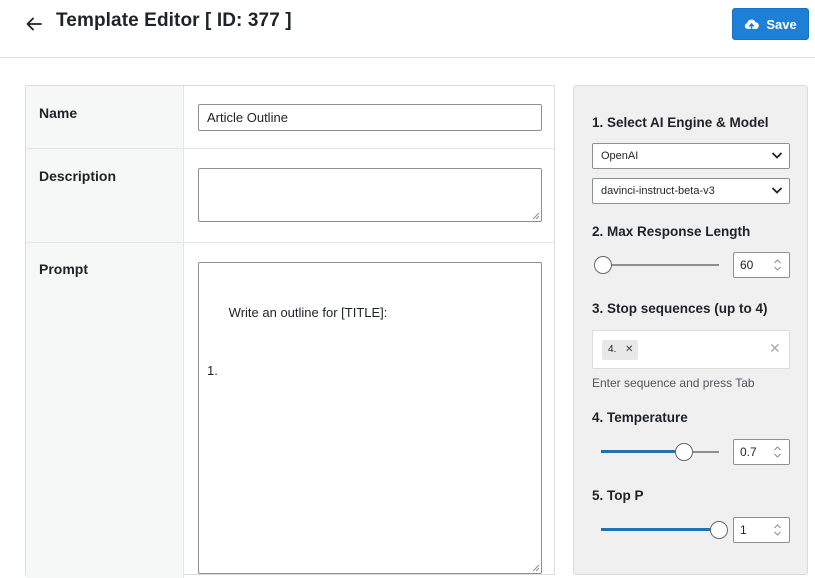  I want to click on top-p-slider, so click(664, 530).